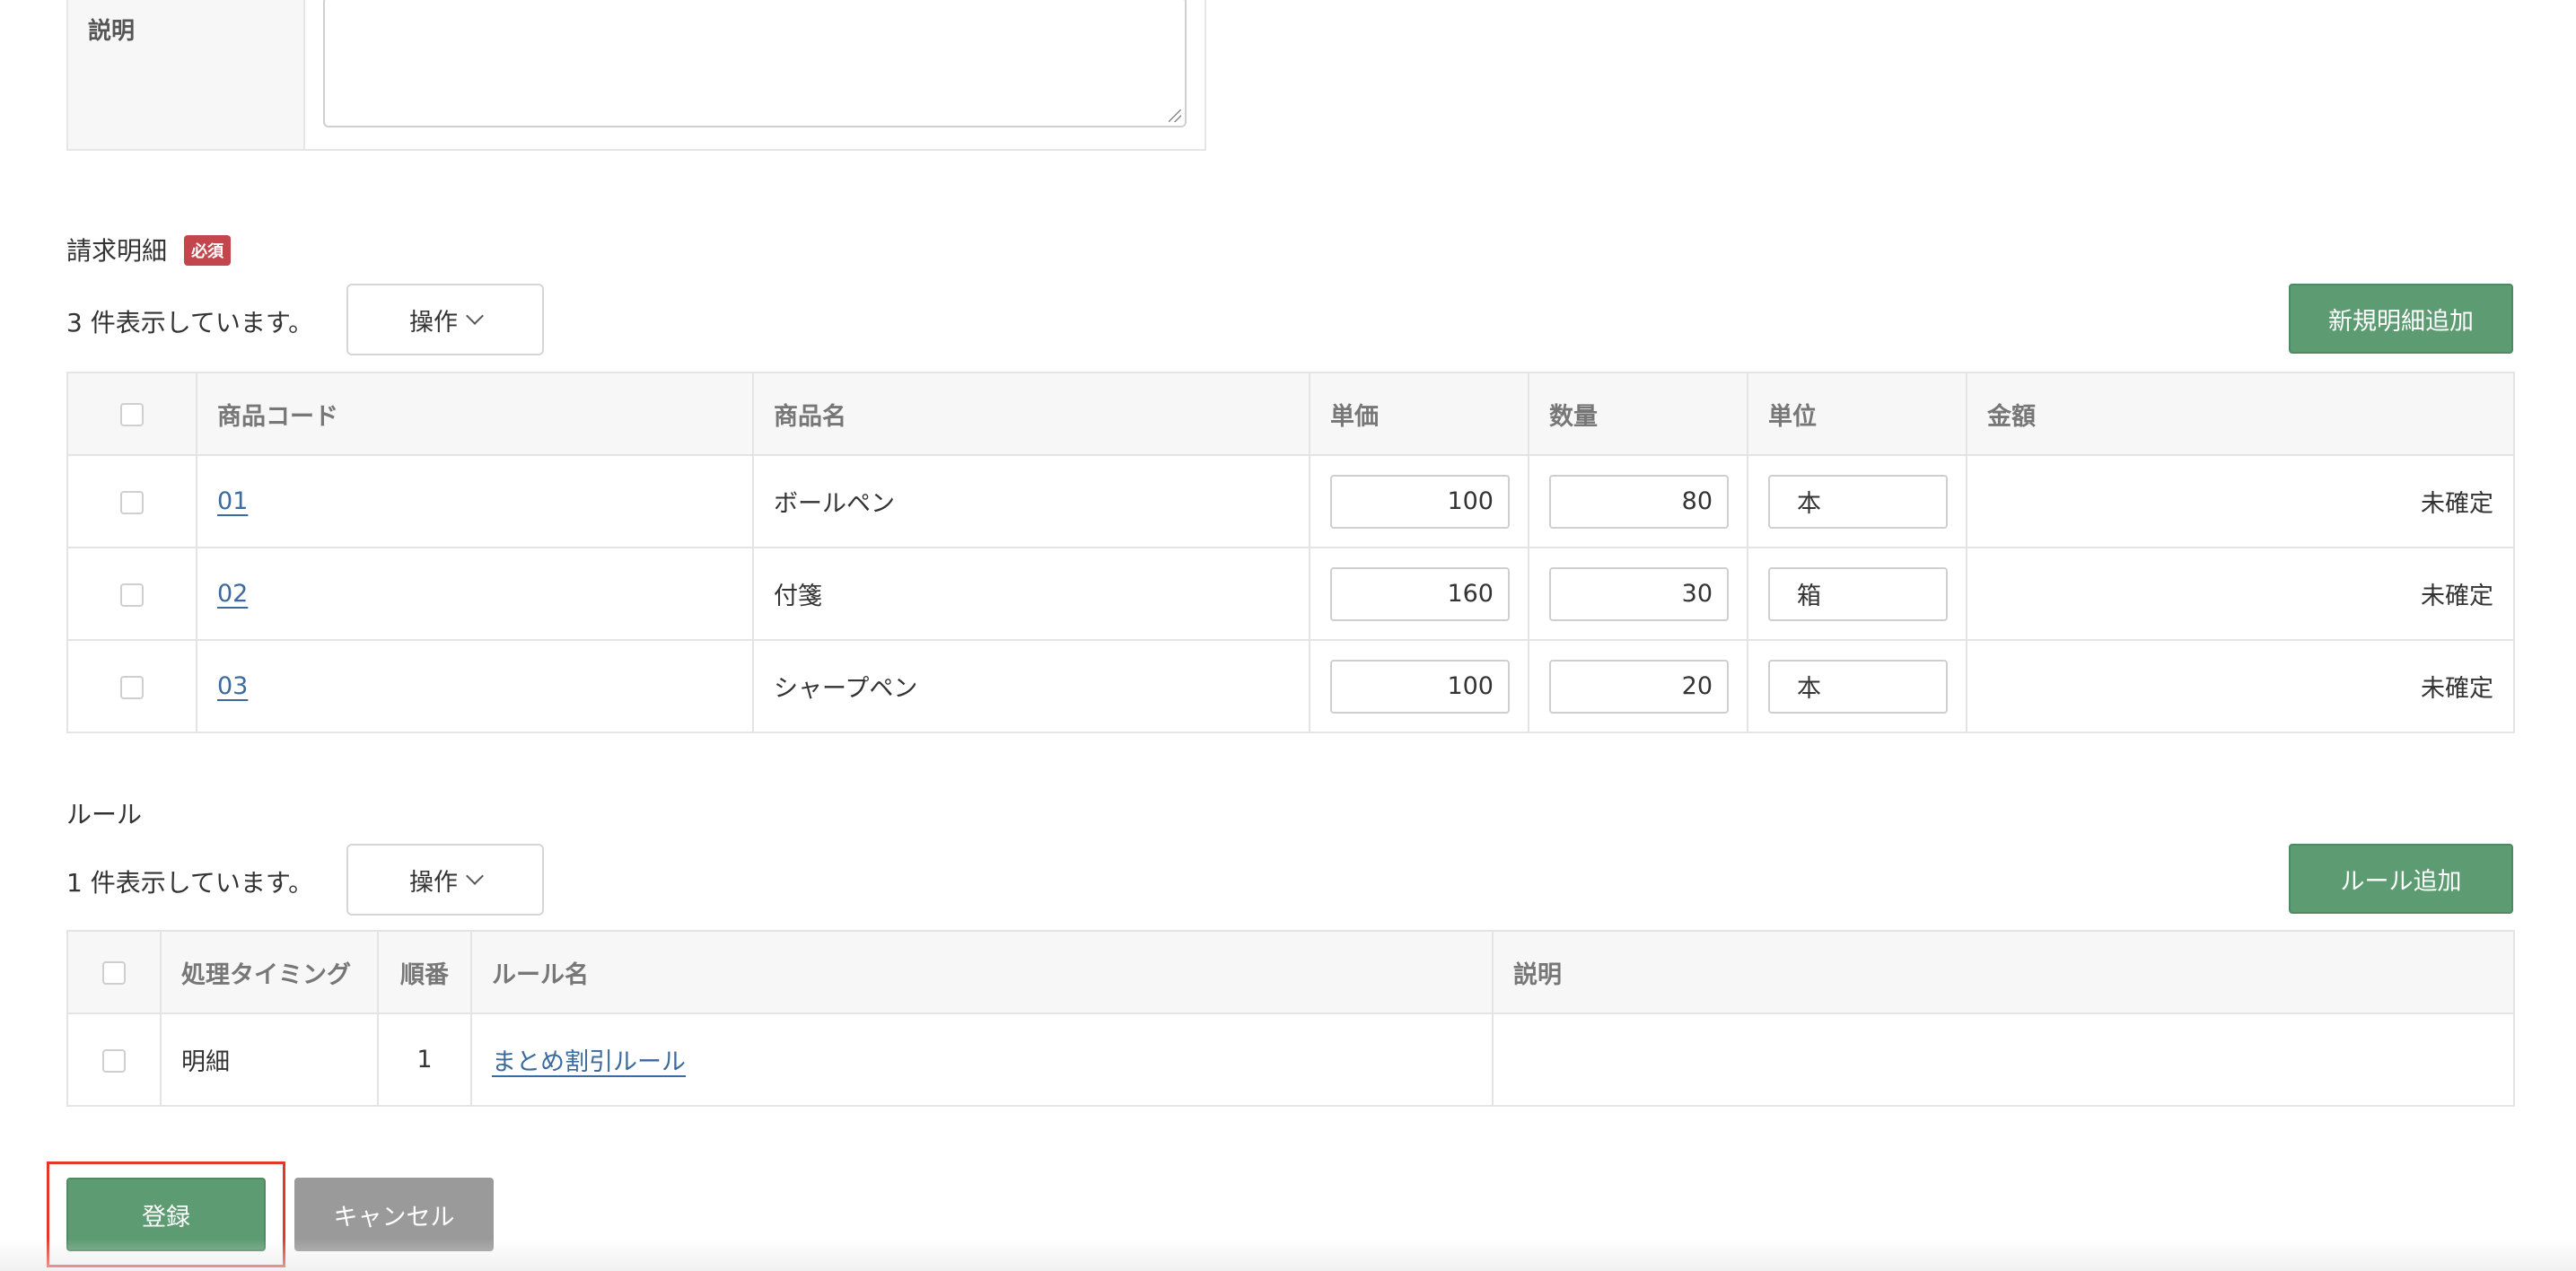 The width and height of the screenshot is (2576, 1271). What do you see at coordinates (589, 1062) in the screenshot?
I see `rule-name-link: まとめ割引ルール` at bounding box center [589, 1062].